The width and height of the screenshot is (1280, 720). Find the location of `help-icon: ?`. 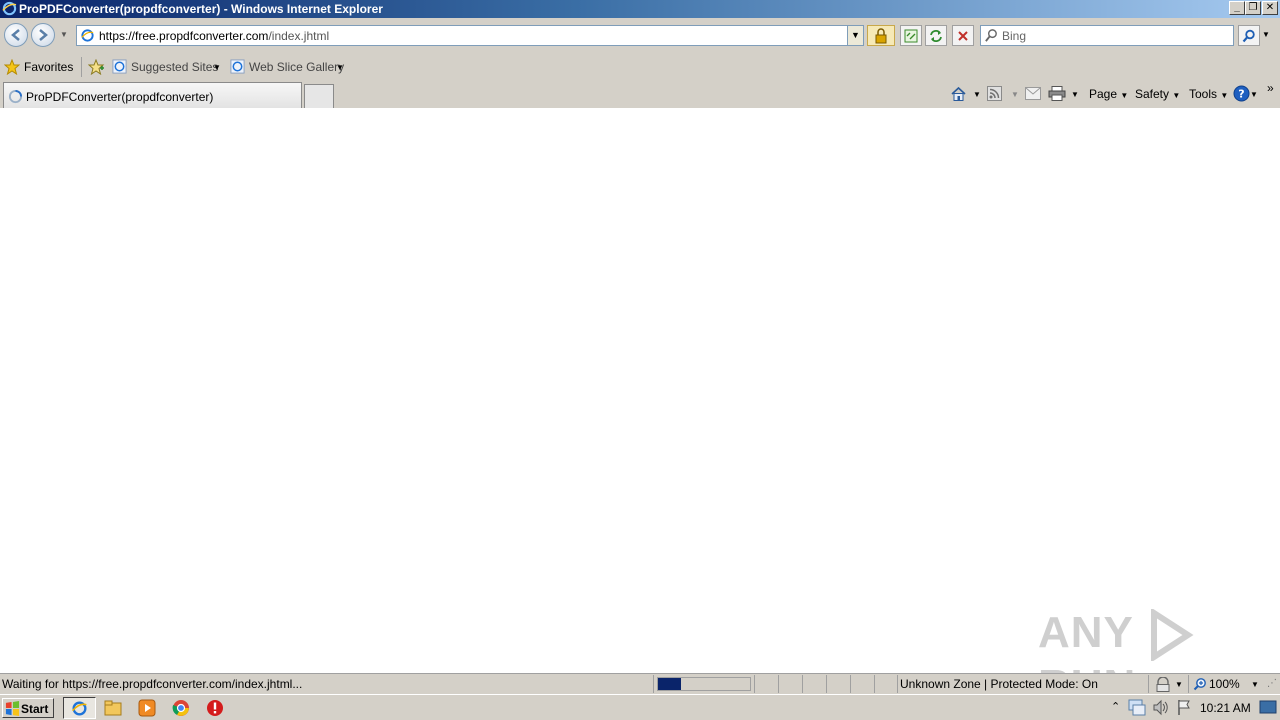

help-icon: ? is located at coordinates (1241, 93).